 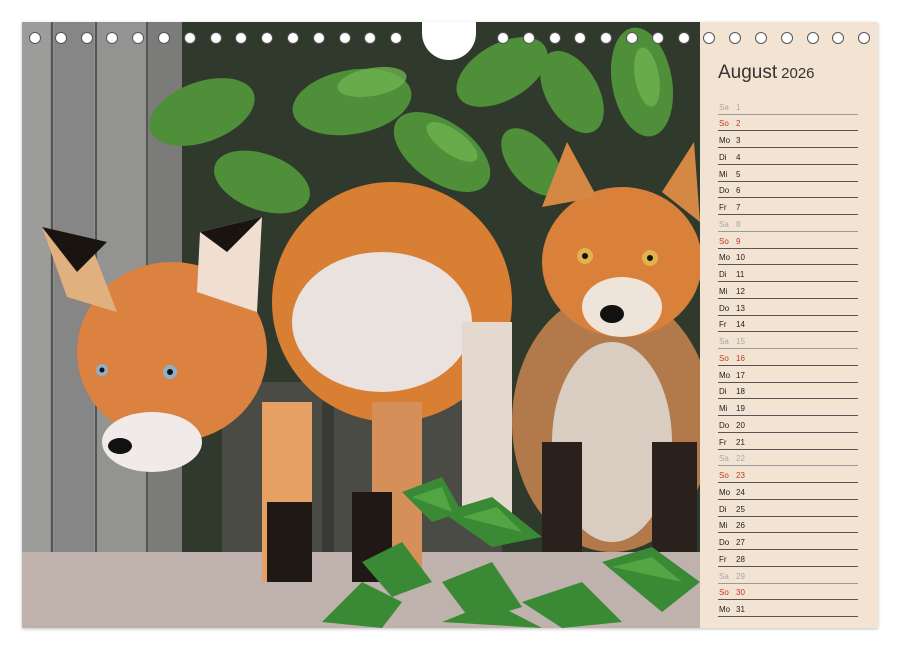 I want to click on day-row: Mi 12, so click(x=788, y=290).